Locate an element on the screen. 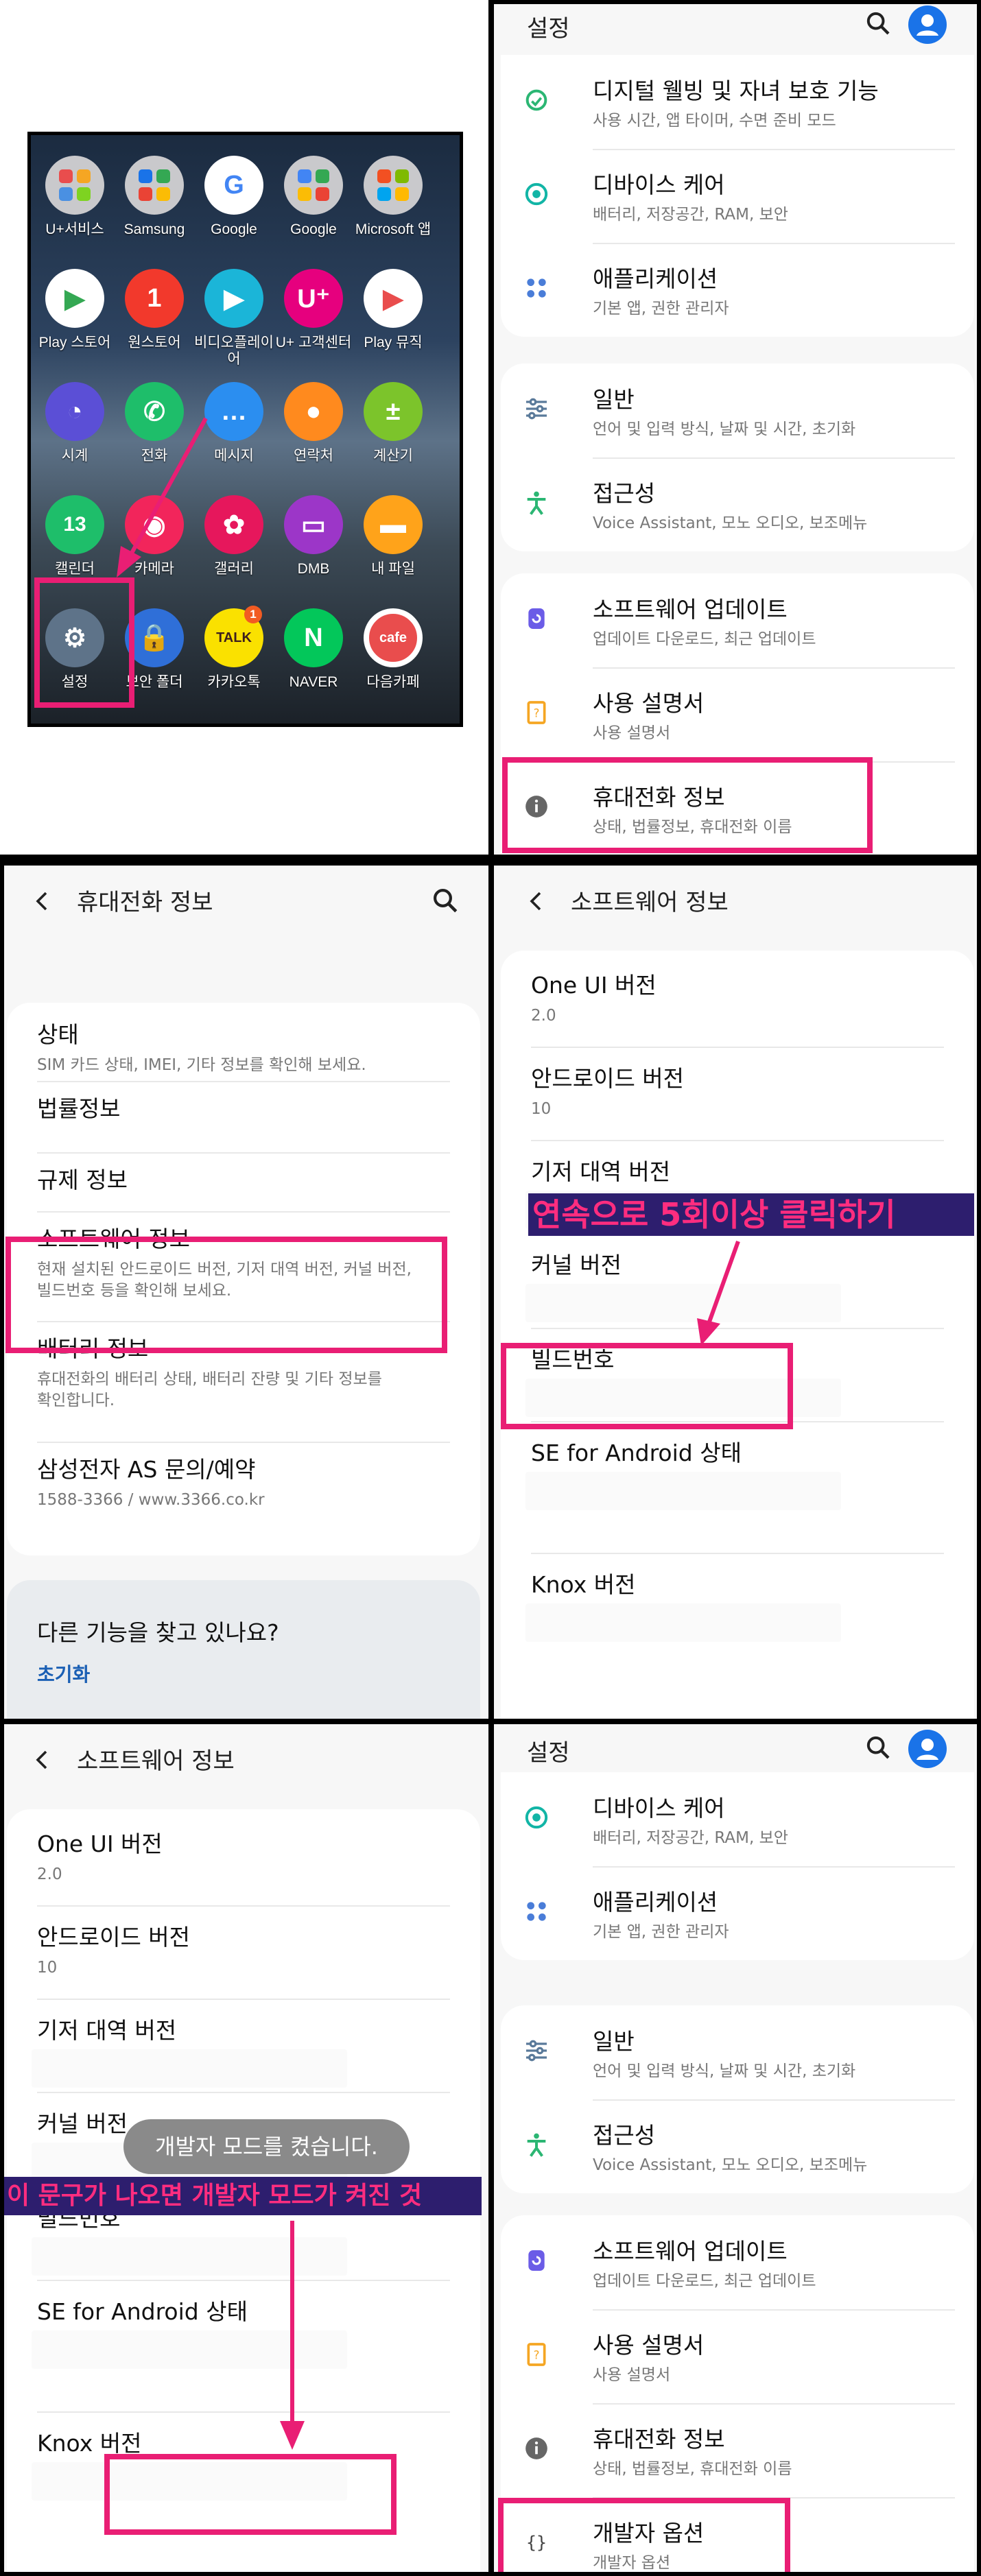 This screenshot has height=2576, width=981. phone-info-item: 규제 정보 is located at coordinates (82, 1178).